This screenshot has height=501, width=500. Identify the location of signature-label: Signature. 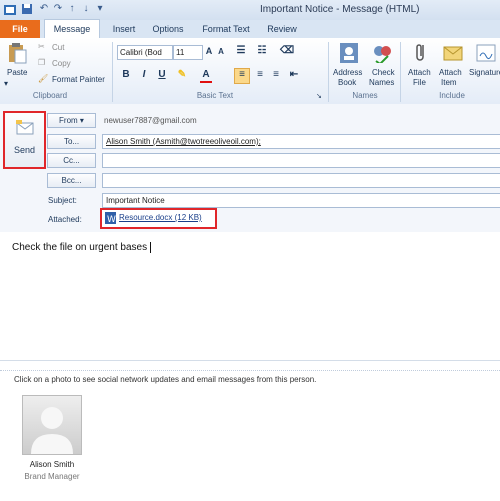
(484, 72).